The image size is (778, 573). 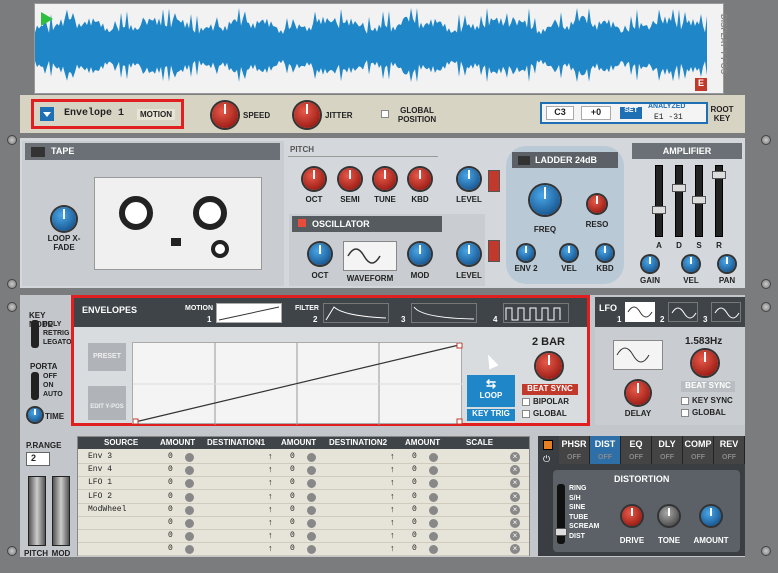 I want to click on jitter-knob, so click(x=307, y=115).